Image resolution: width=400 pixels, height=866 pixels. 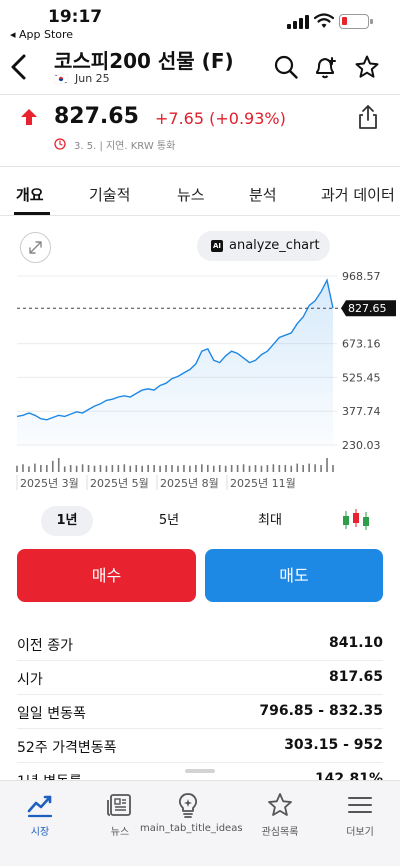 I want to click on bottom-navigation: 시장 뉴스 main_tab_title_ideas 관심목록 더보기, so click(x=200, y=823).